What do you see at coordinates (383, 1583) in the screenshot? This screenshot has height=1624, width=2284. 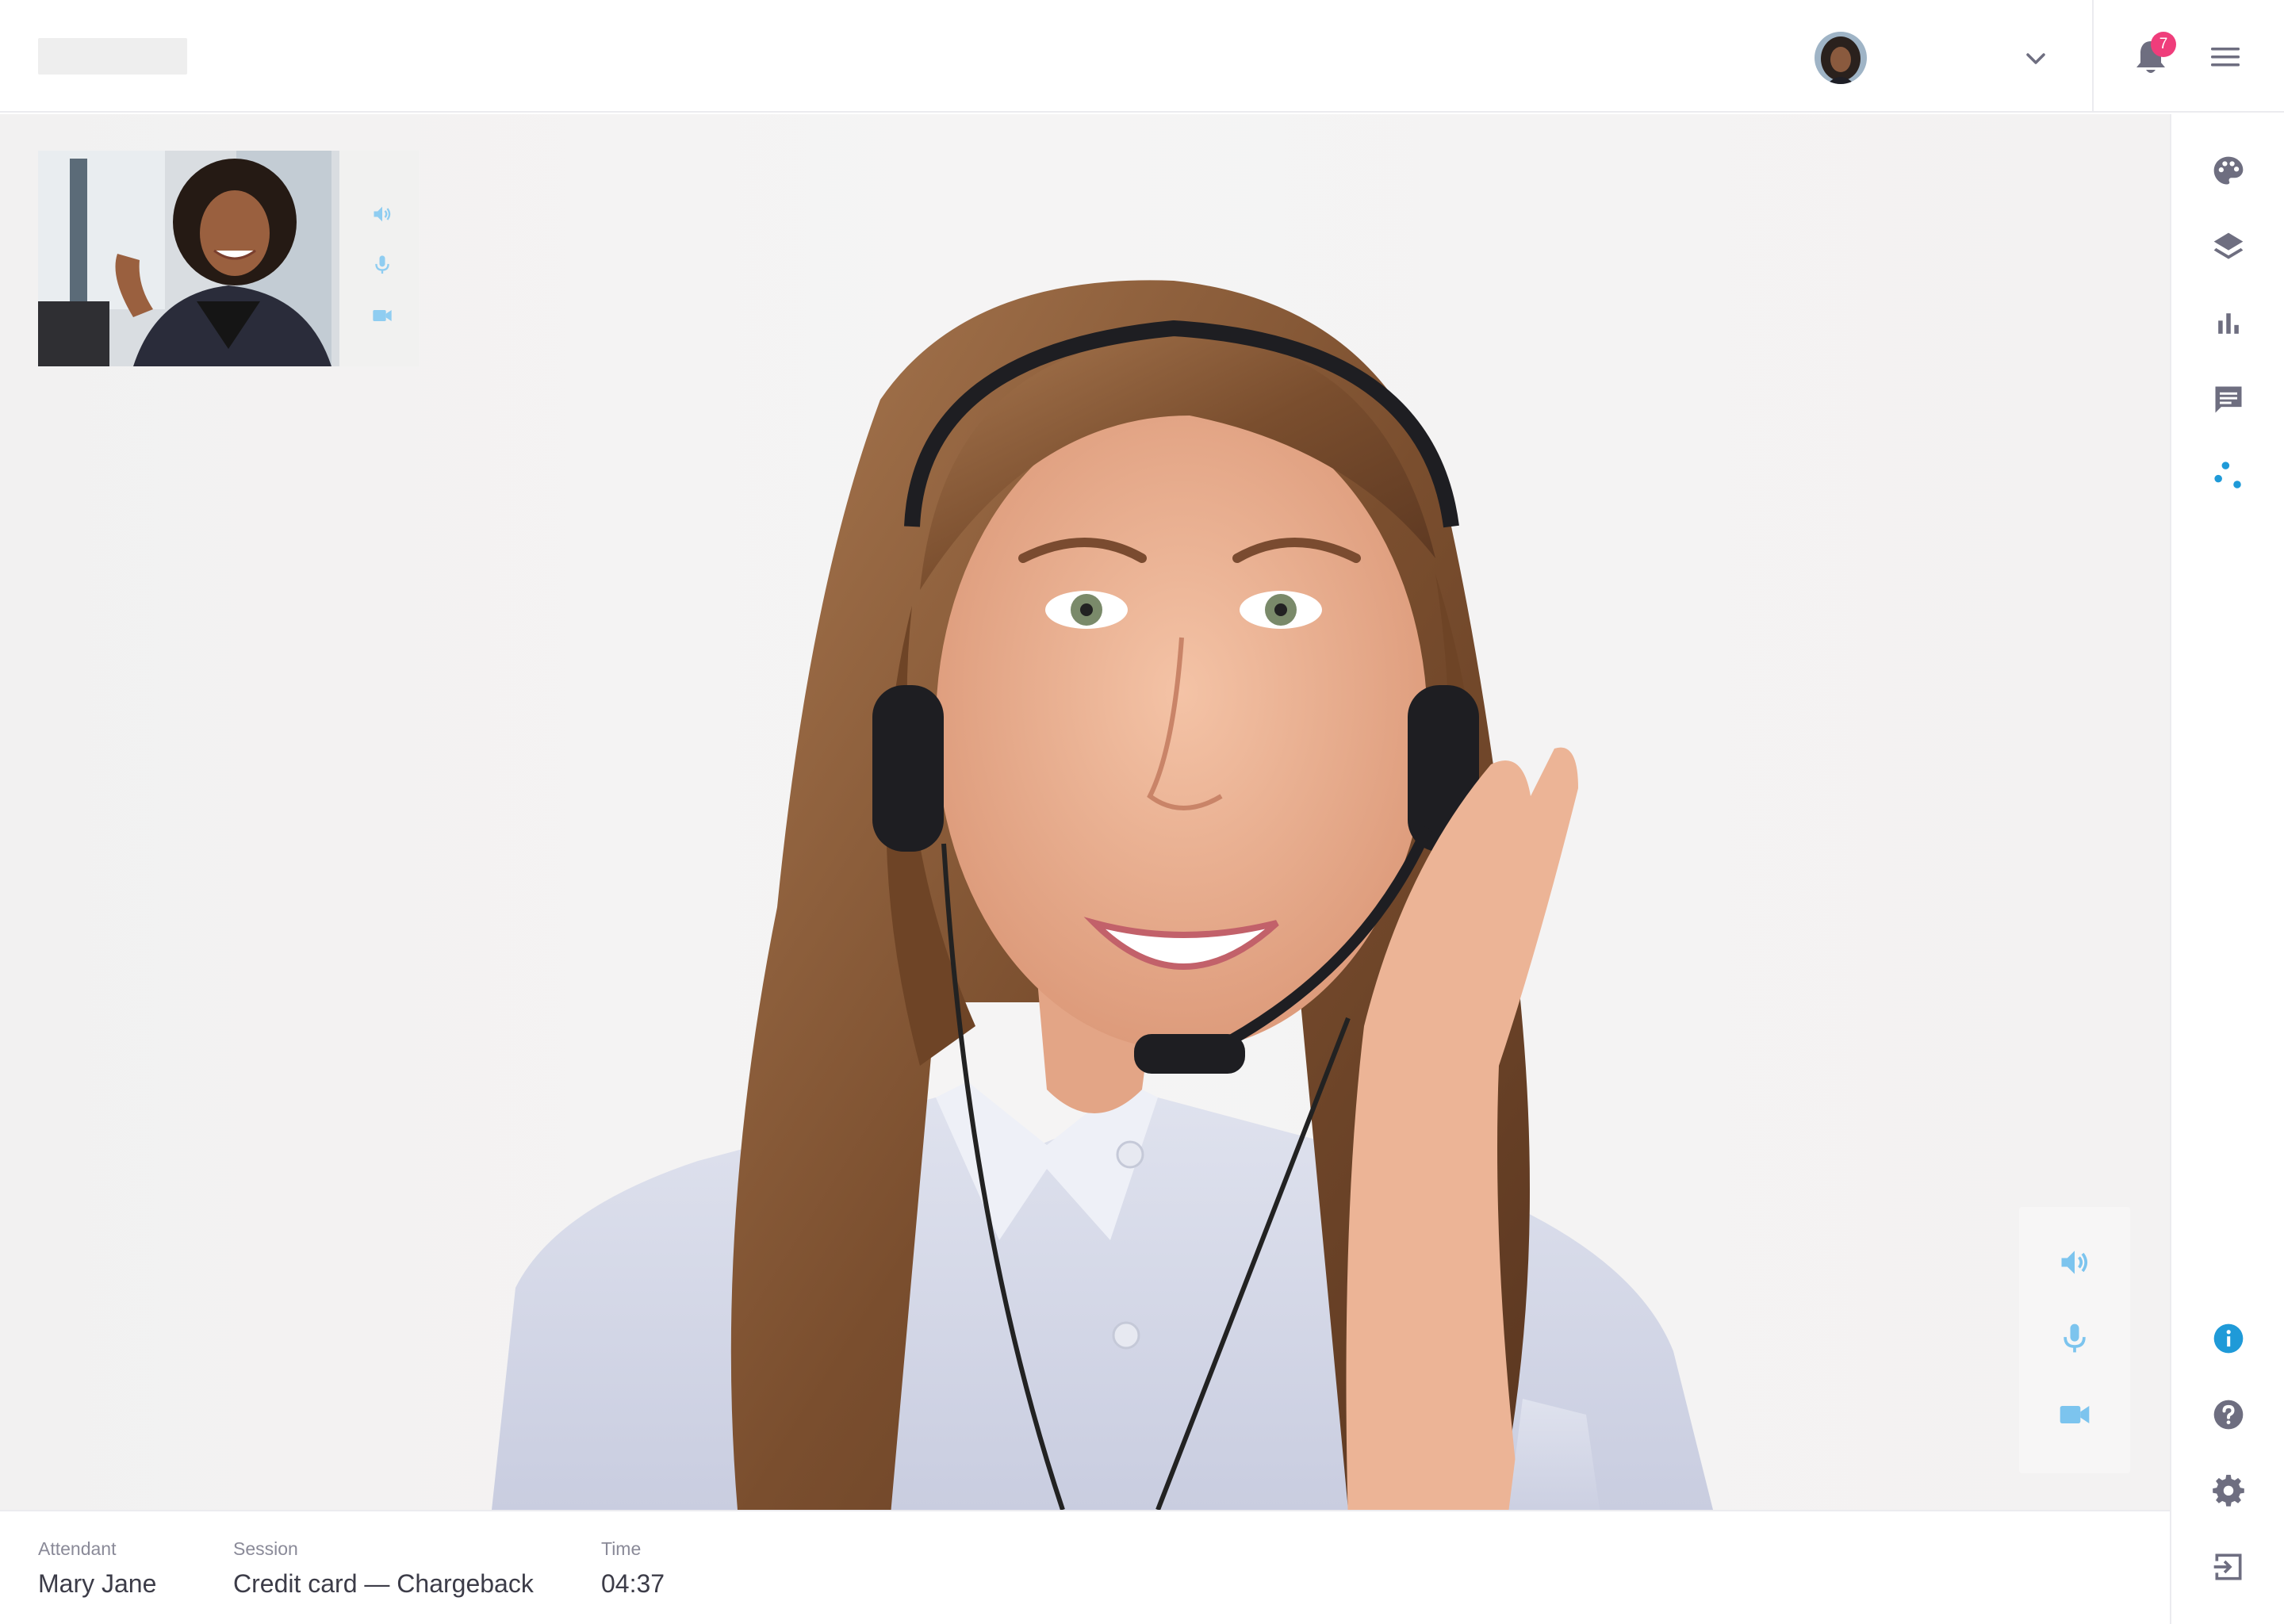 I see `session-value: Credit card — Chargeback` at bounding box center [383, 1583].